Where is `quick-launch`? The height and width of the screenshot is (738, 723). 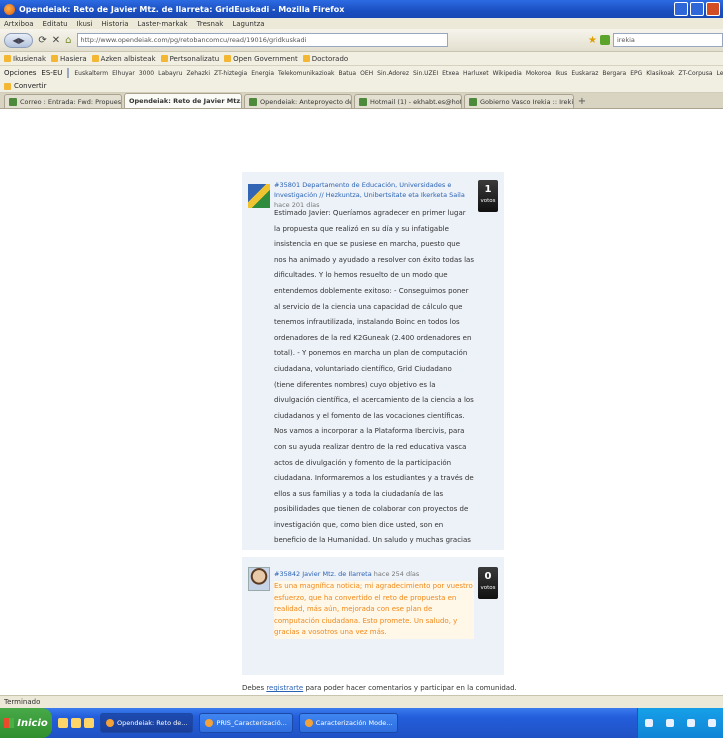
quick-launch is located at coordinates (76, 723).